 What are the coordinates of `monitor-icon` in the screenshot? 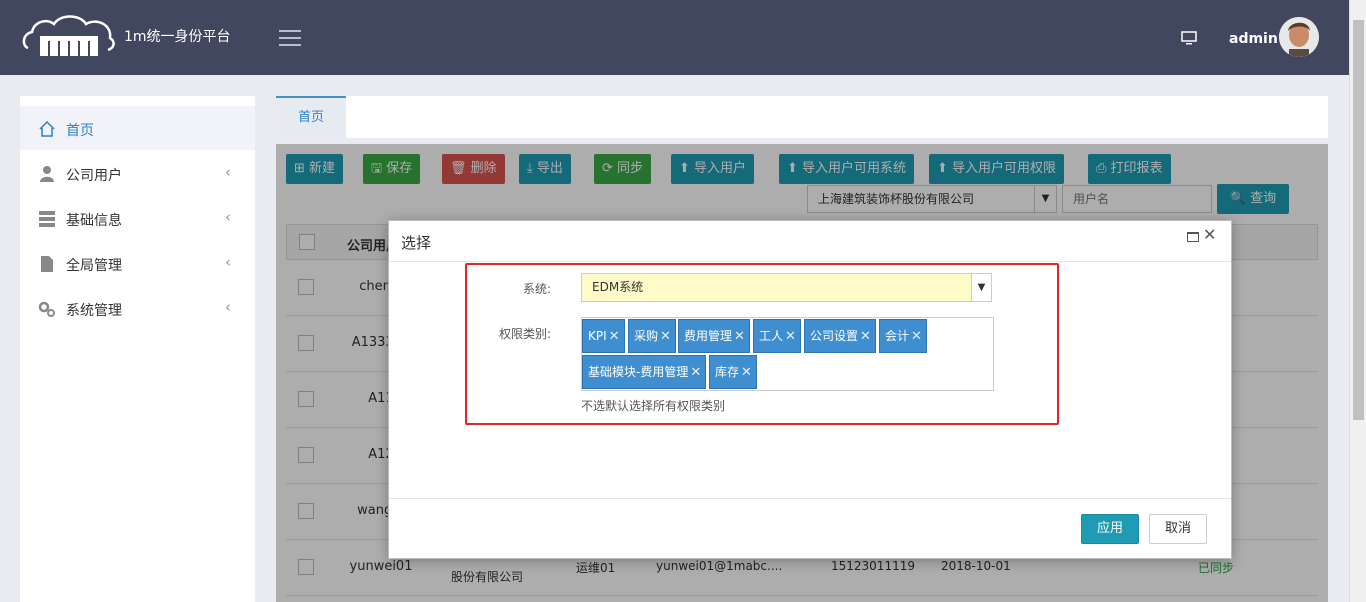 It's located at (1189, 38).